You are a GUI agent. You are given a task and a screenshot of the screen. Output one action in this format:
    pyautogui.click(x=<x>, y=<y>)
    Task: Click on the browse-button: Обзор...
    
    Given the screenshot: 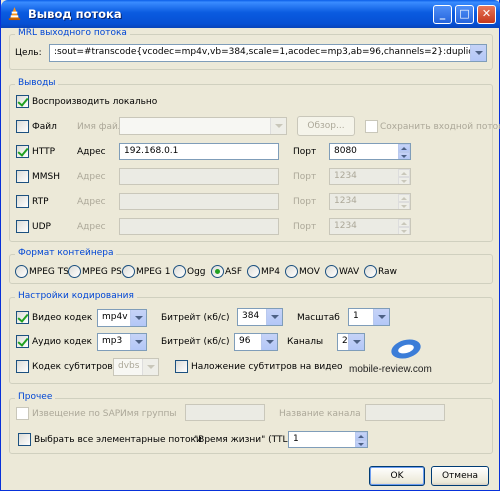 What is the action you would take?
    pyautogui.click(x=326, y=126)
    